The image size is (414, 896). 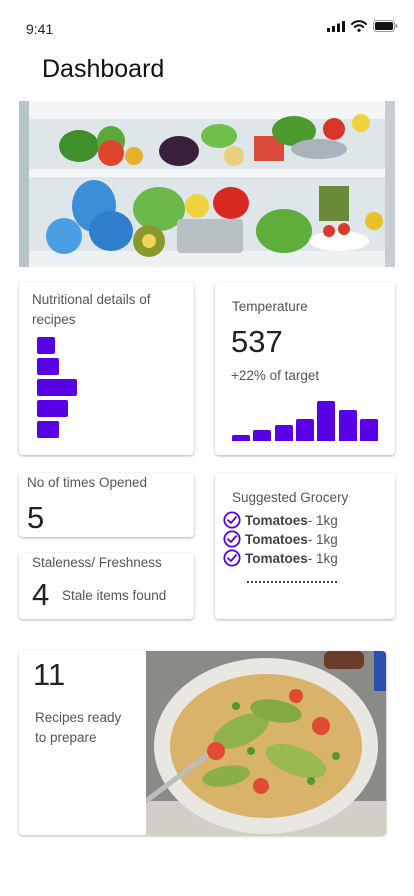 What do you see at coordinates (41, 594) in the screenshot?
I see `staleness-value: 4` at bounding box center [41, 594].